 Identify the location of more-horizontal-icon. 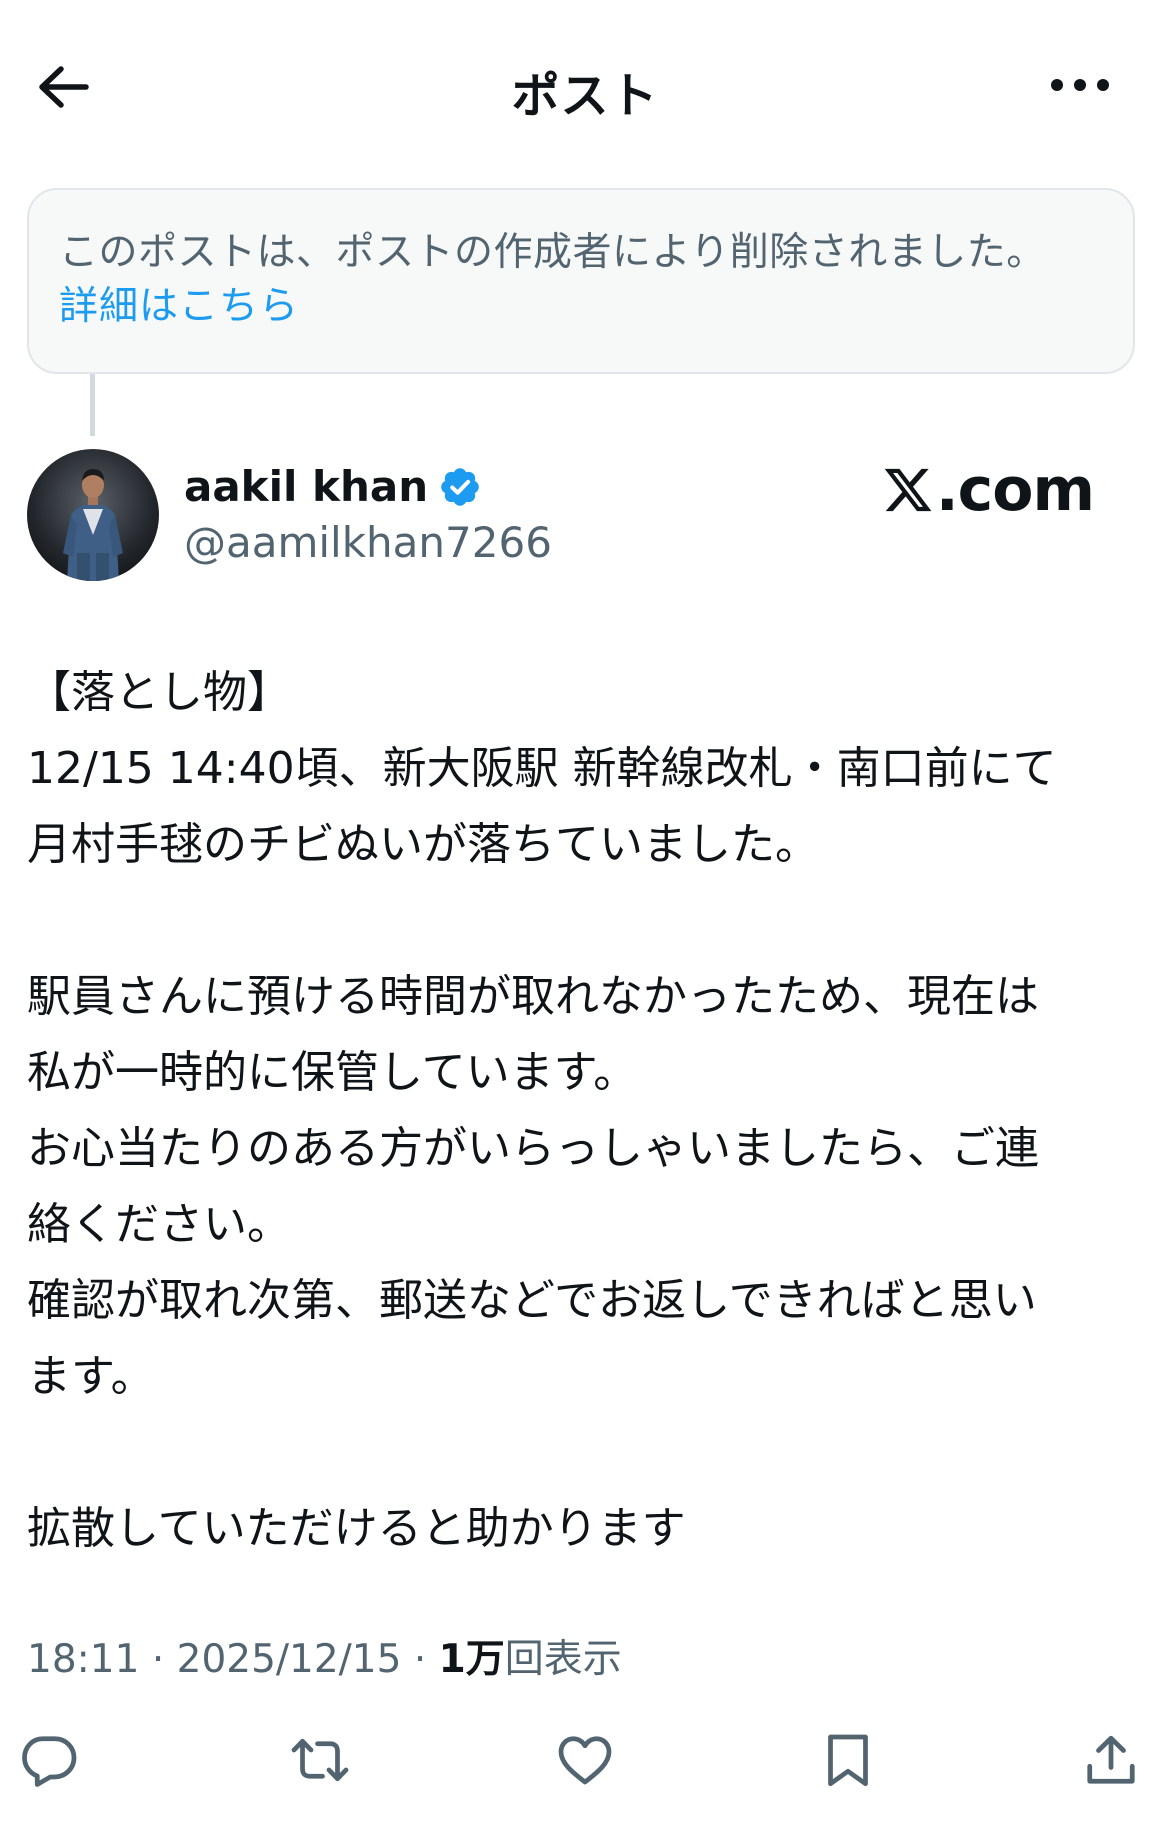
(1080, 85).